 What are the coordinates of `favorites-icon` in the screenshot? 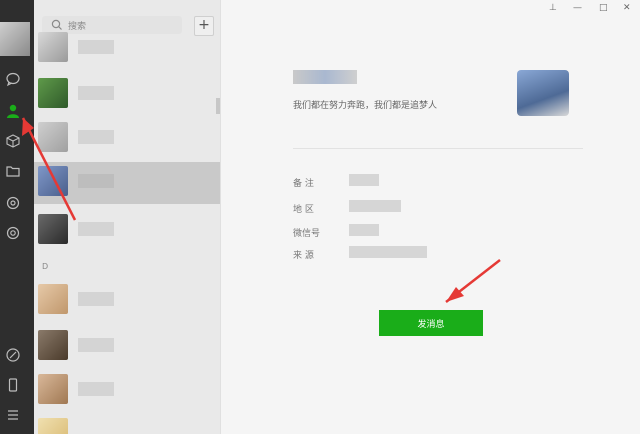 It's located at (13, 141).